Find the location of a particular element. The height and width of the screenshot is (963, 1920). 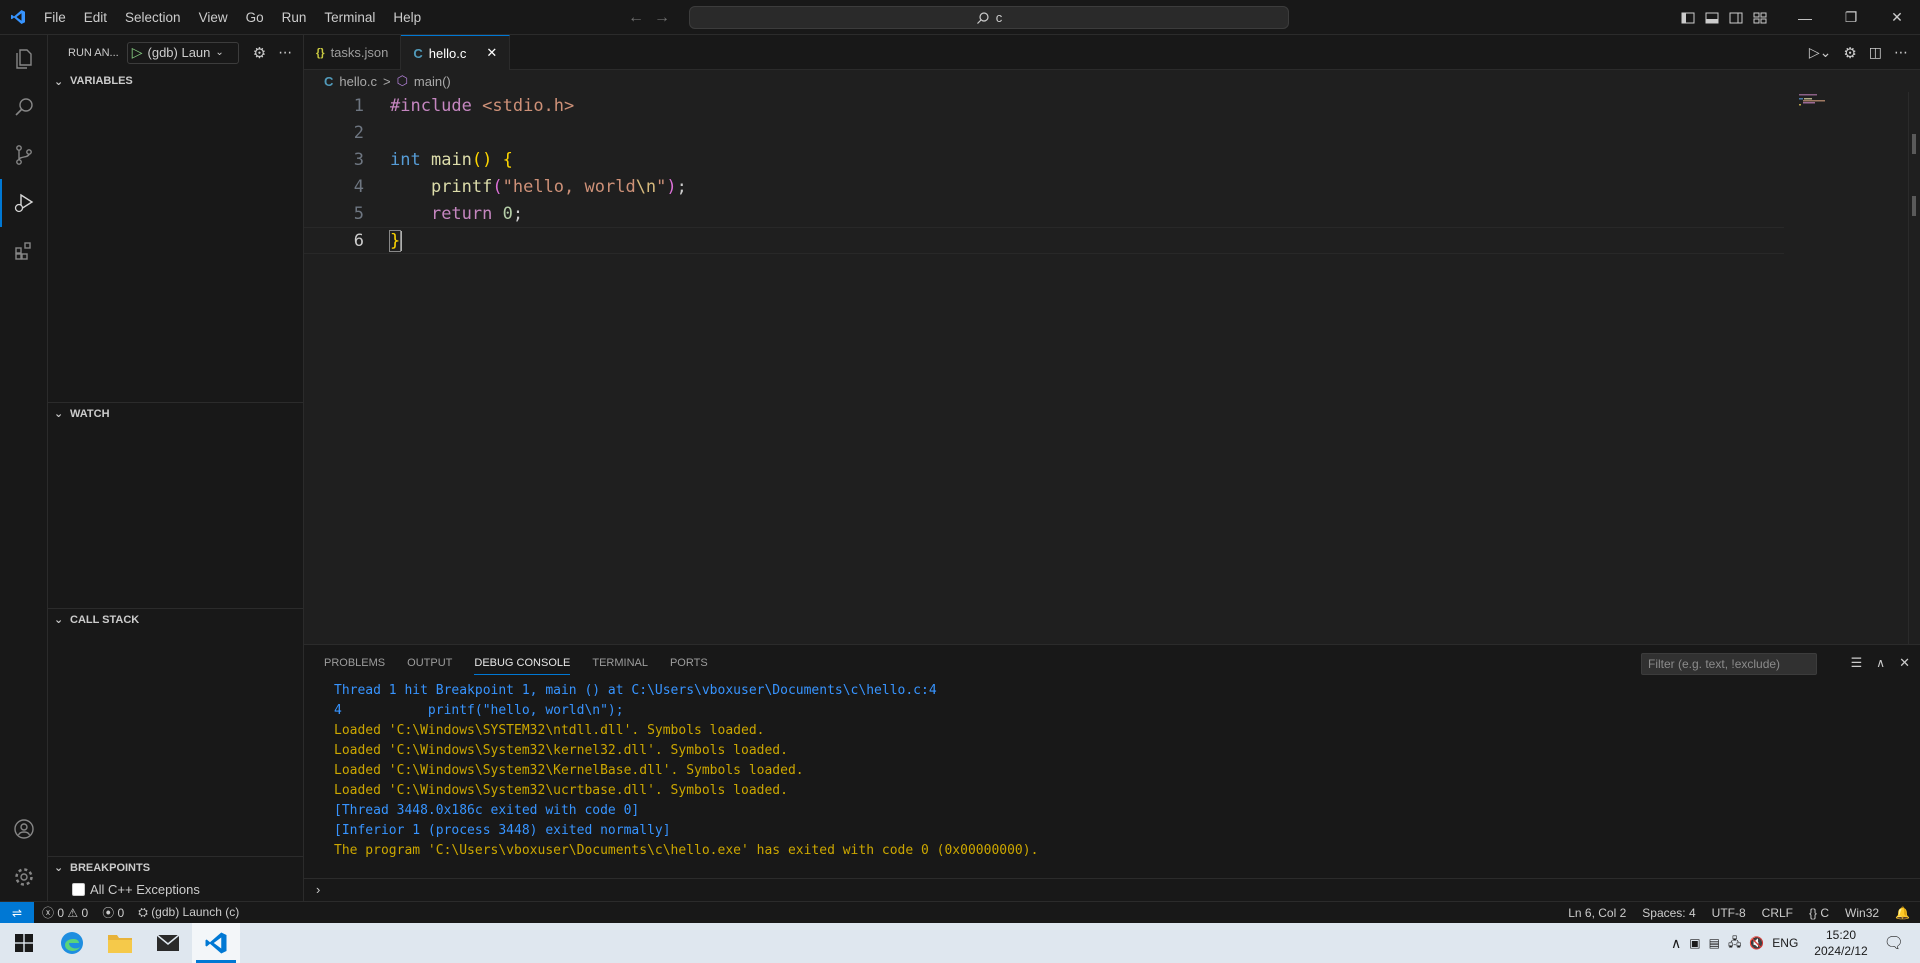

tab-debug-console: DEBUG CONSOLE is located at coordinates (522, 666).